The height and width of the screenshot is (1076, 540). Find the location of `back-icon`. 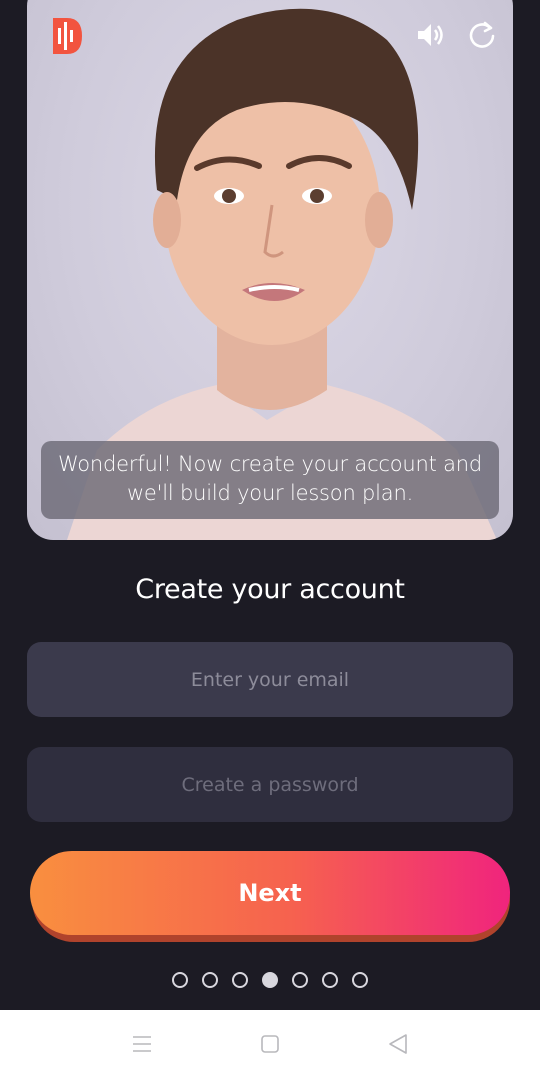

back-icon is located at coordinates (398, 1044).